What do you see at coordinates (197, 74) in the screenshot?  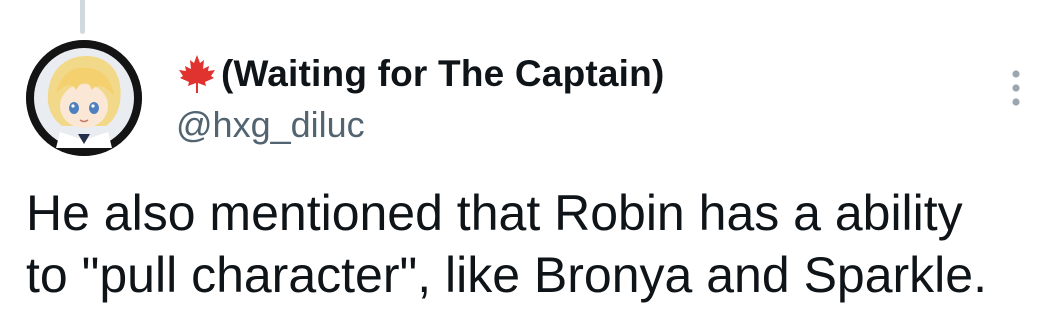 I see `maple-leaf-icon` at bounding box center [197, 74].